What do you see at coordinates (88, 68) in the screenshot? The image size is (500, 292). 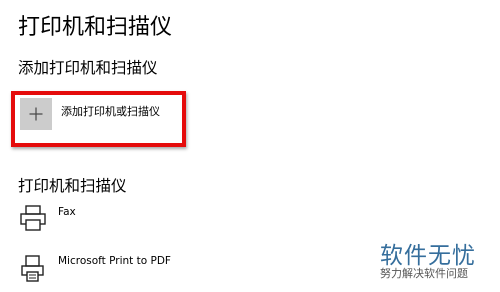 I see `add-section-heading: 添加打印机和扫描仪` at bounding box center [88, 68].